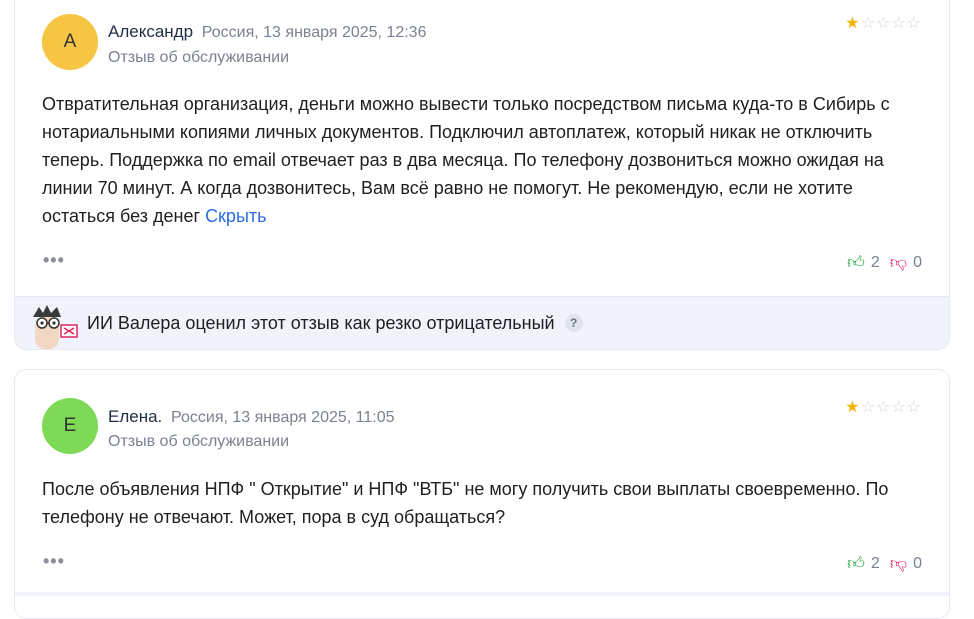 The height and width of the screenshot is (619, 974). Describe the element at coordinates (283, 417) in the screenshot. I see `review-meta: Россия, 13 января 2025, 11:05` at that location.